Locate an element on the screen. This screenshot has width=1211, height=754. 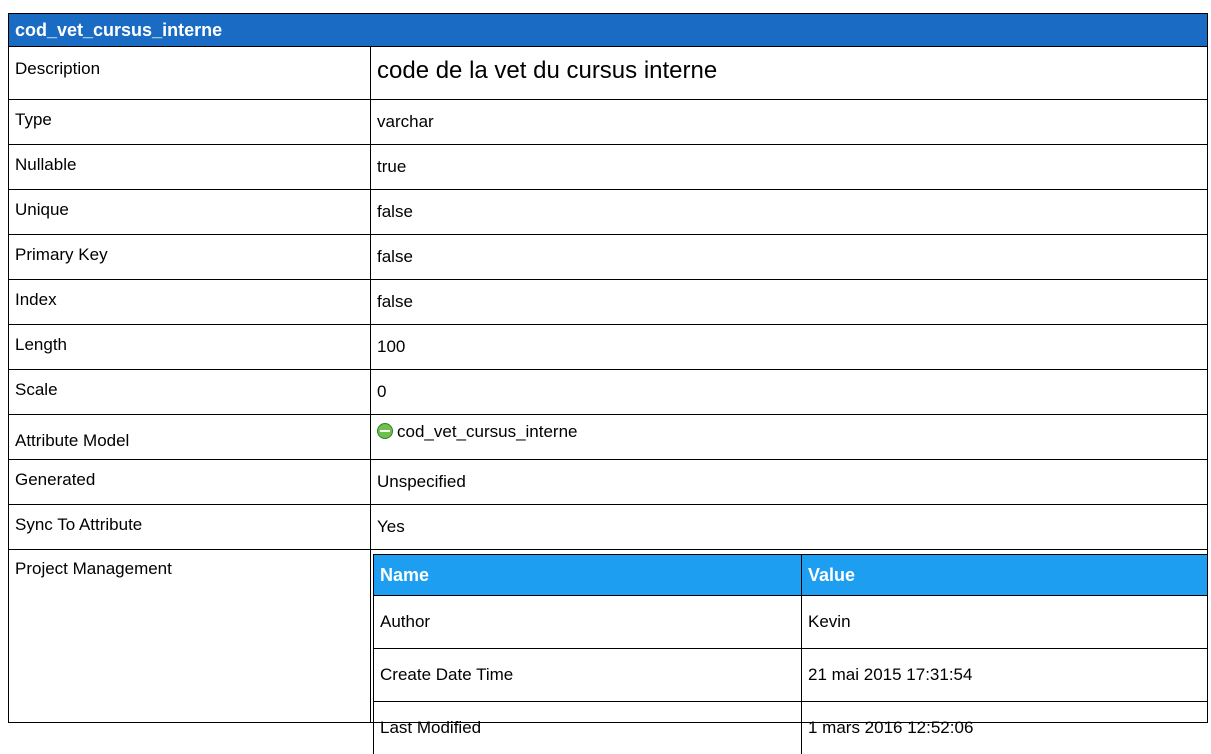
row-value: cod_vet_cursus_interne is located at coordinates (789, 437).